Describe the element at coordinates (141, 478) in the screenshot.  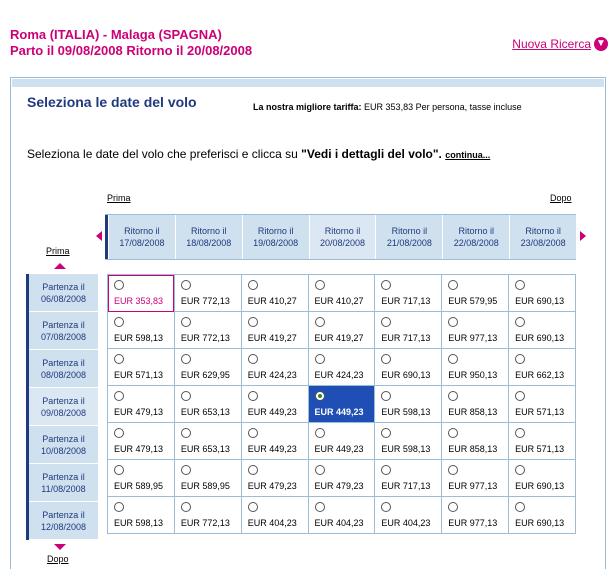
I see `fare-cell: EUR 589,95` at that location.